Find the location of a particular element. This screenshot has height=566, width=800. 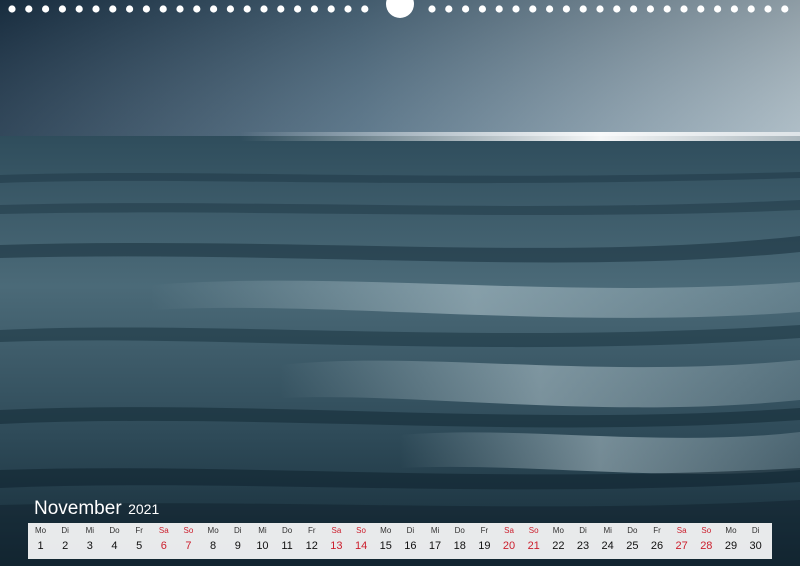

calendar-day: Di 16 is located at coordinates (410, 541).